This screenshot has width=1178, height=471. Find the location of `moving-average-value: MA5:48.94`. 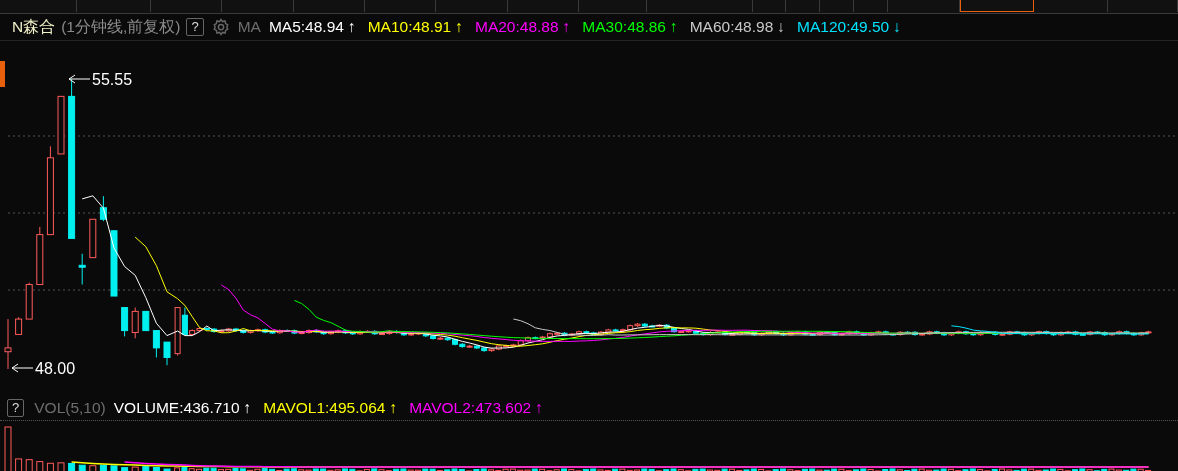

moving-average-value: MA5:48.94 is located at coordinates (306, 27).